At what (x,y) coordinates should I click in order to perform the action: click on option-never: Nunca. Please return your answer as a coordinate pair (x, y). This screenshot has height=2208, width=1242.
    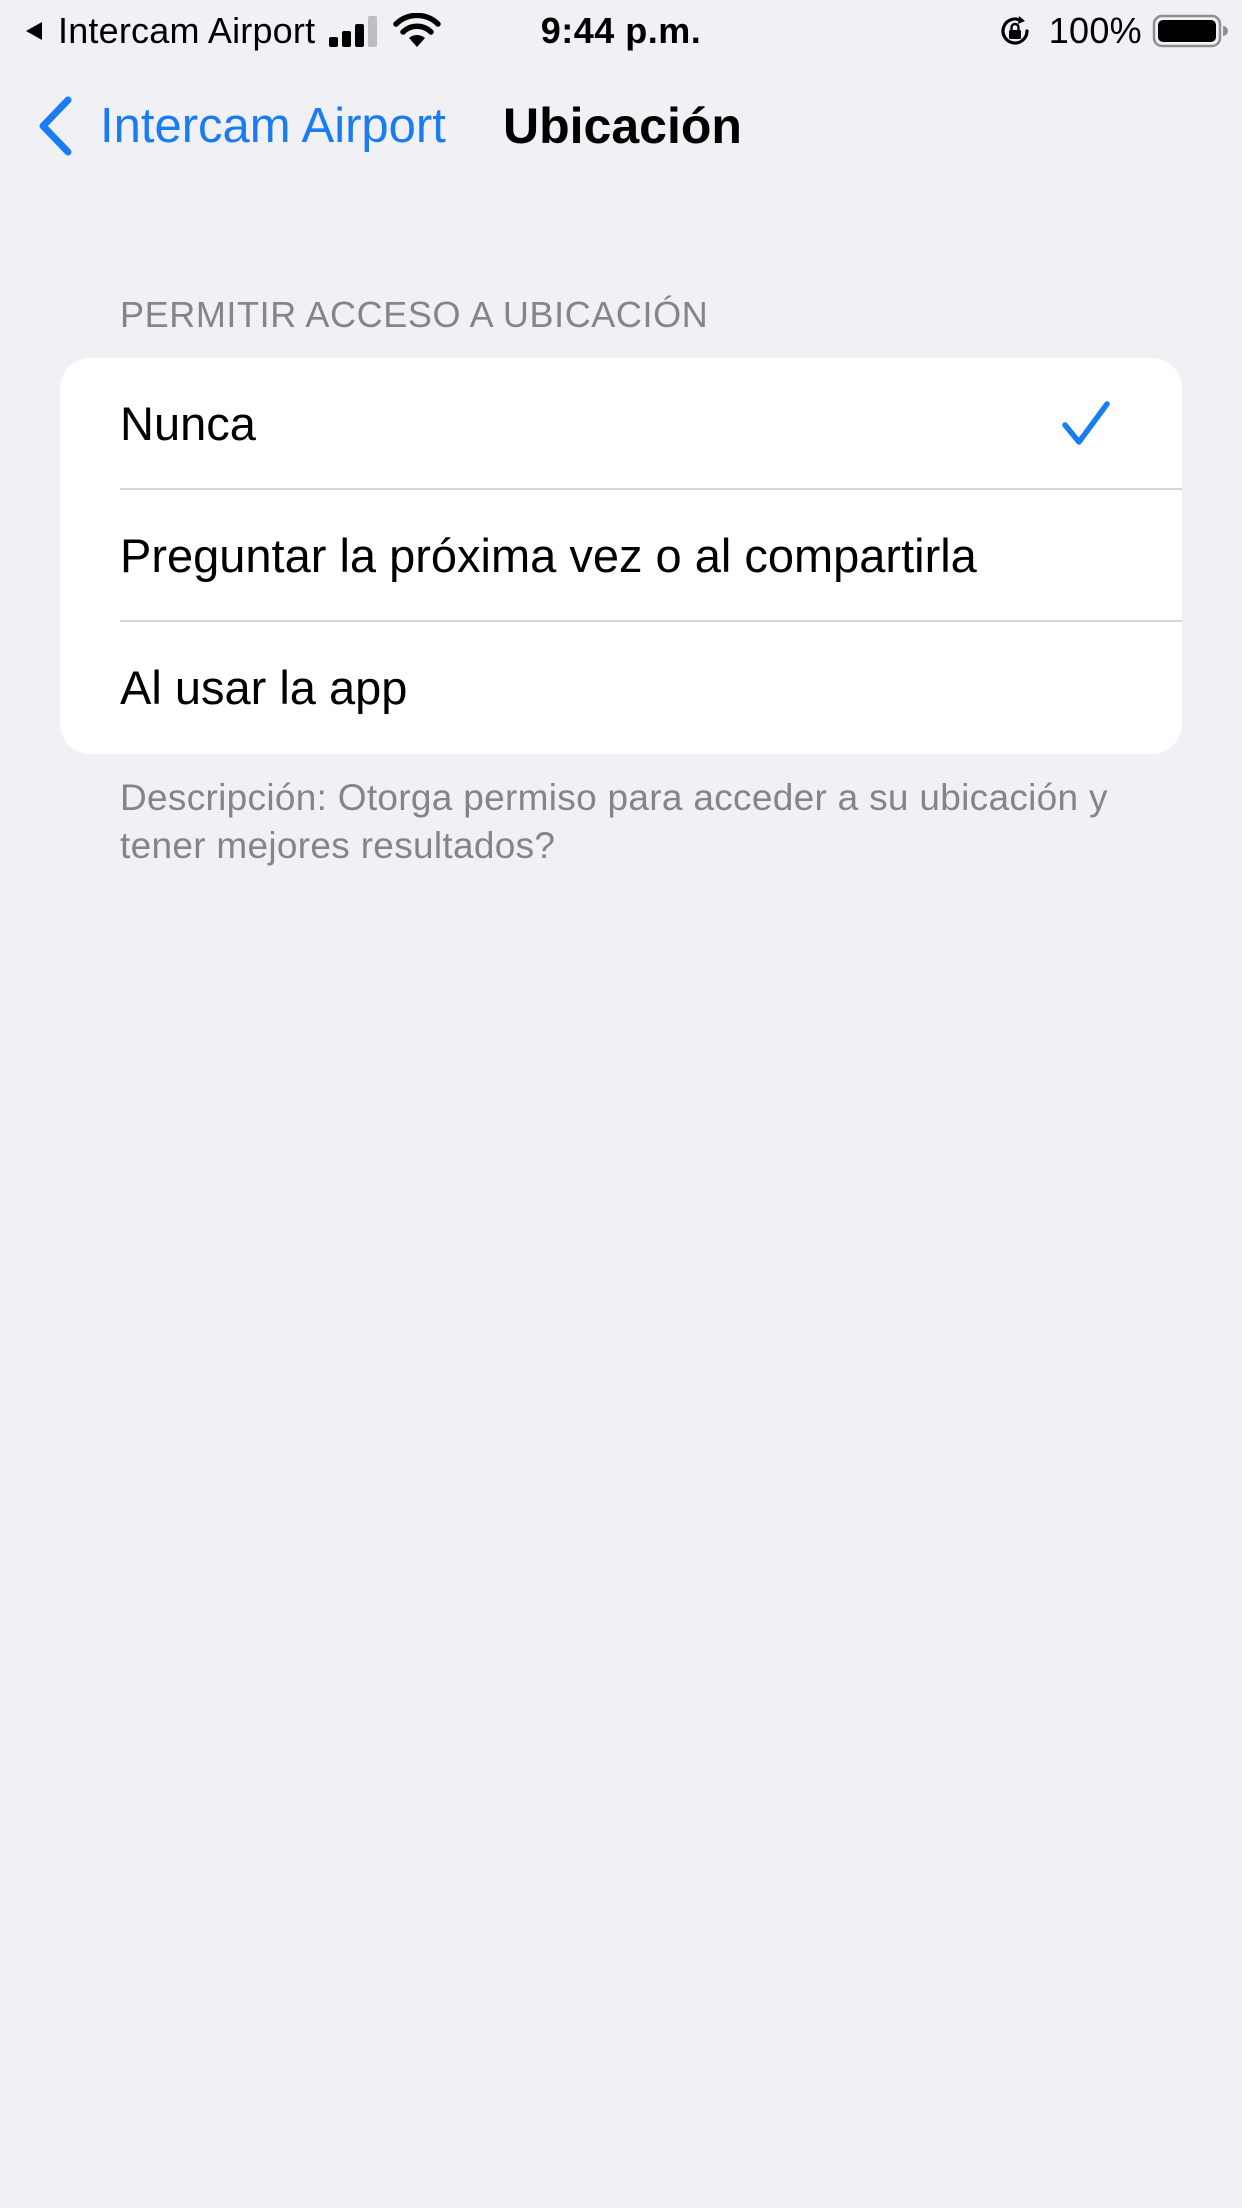
    Looking at the image, I should click on (621, 424).